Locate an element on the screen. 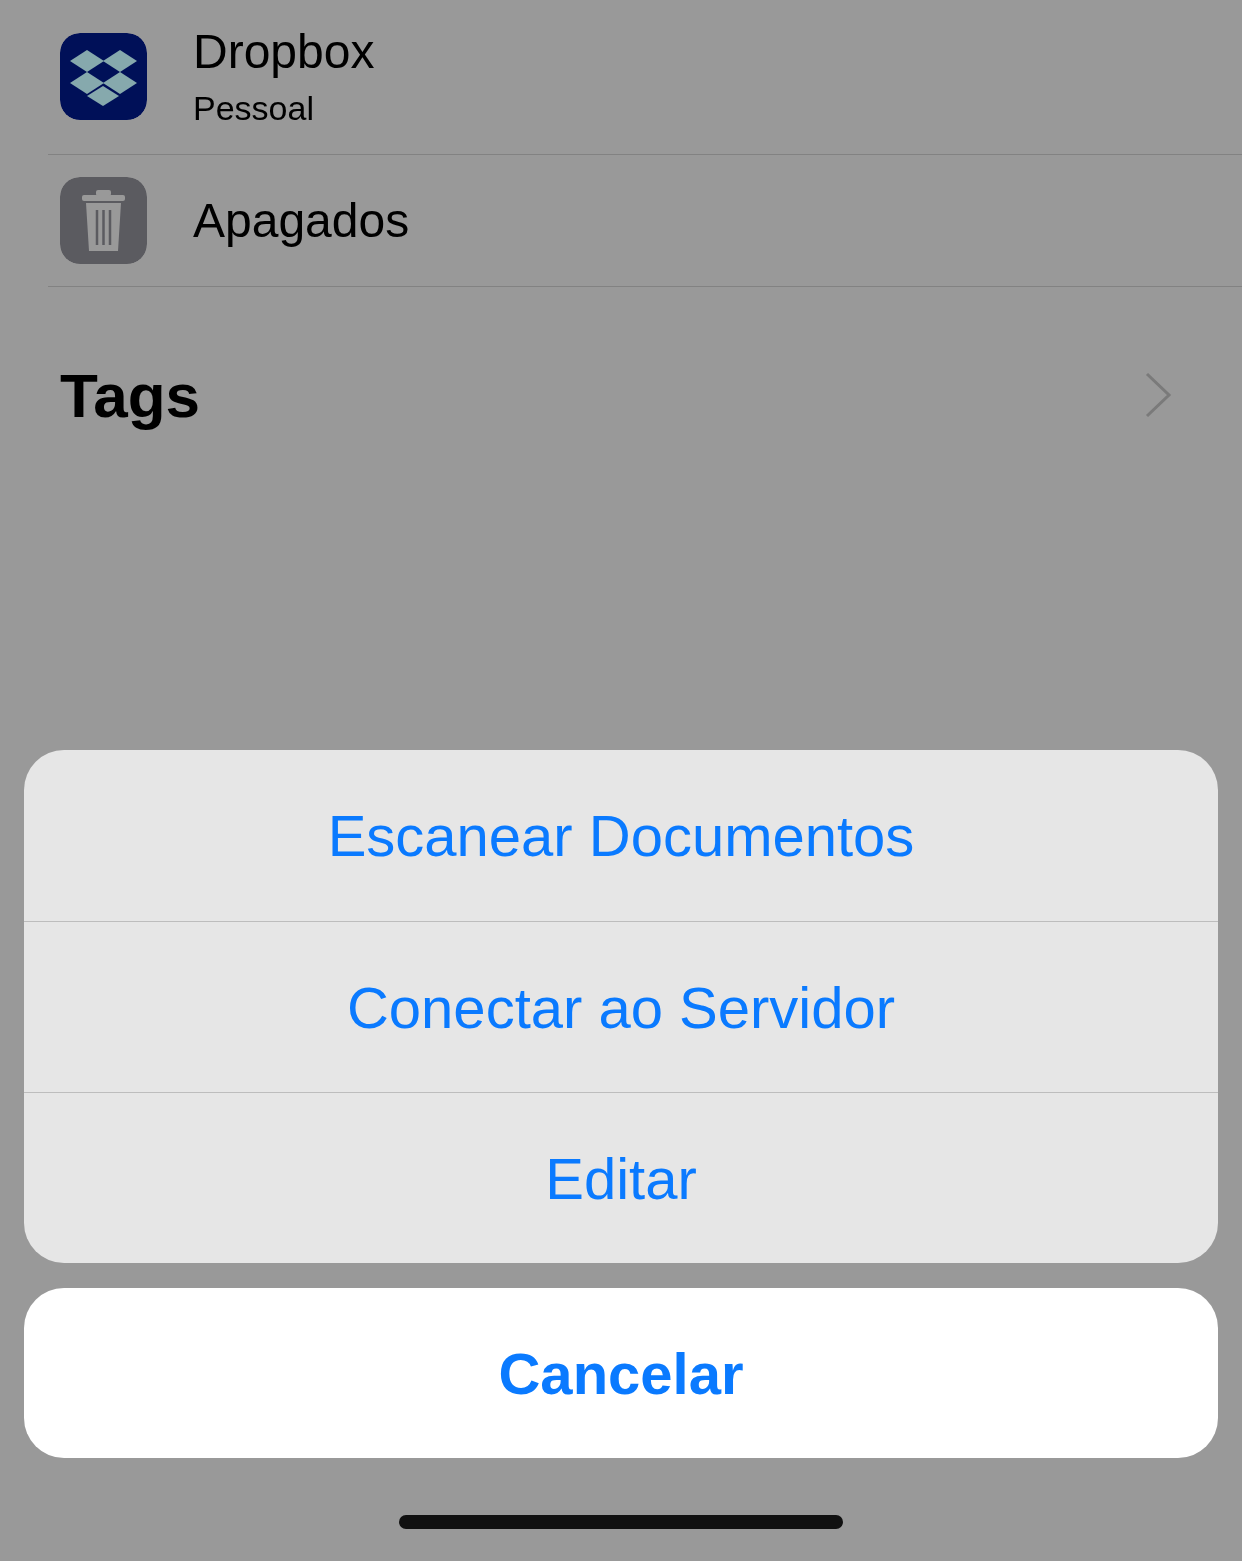  action-button: Conectar ao Servidor is located at coordinates (621, 1006).